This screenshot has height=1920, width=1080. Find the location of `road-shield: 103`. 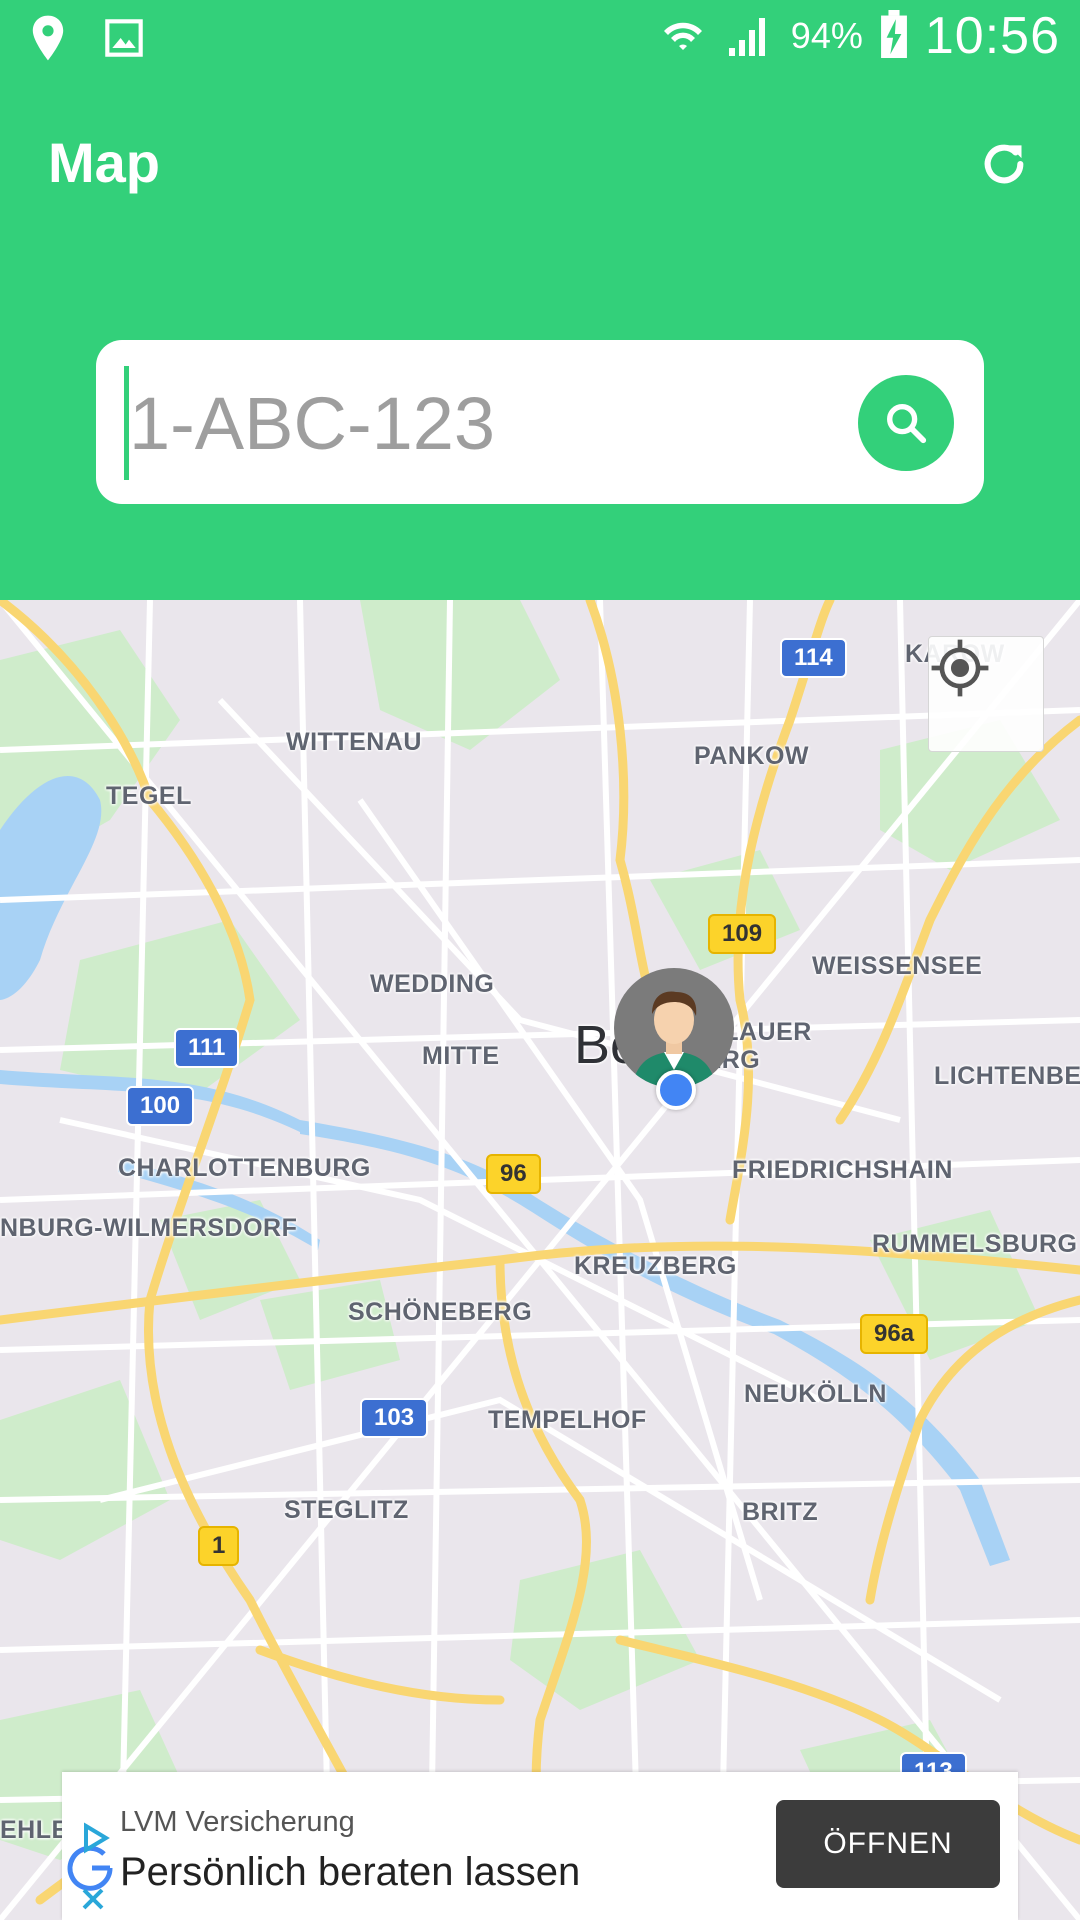

road-shield: 103 is located at coordinates (394, 1418).